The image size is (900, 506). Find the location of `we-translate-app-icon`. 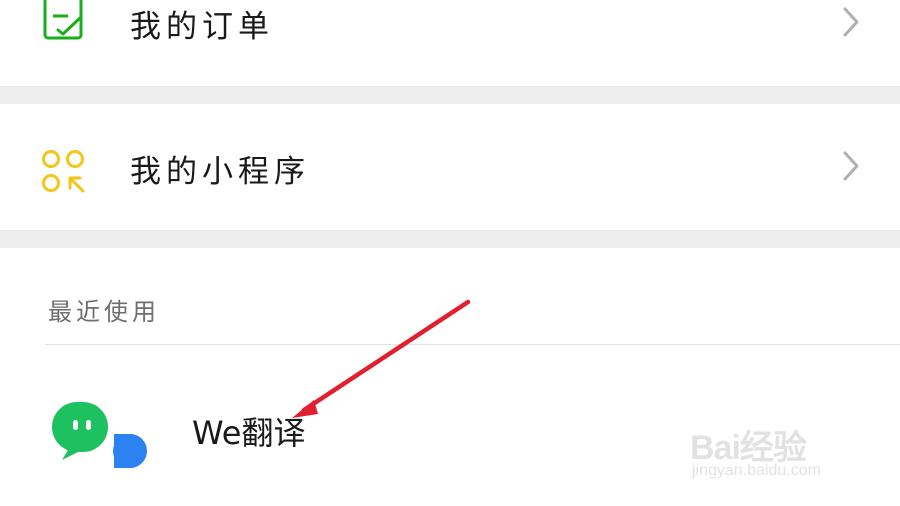

we-translate-app-icon is located at coordinates (99, 435).